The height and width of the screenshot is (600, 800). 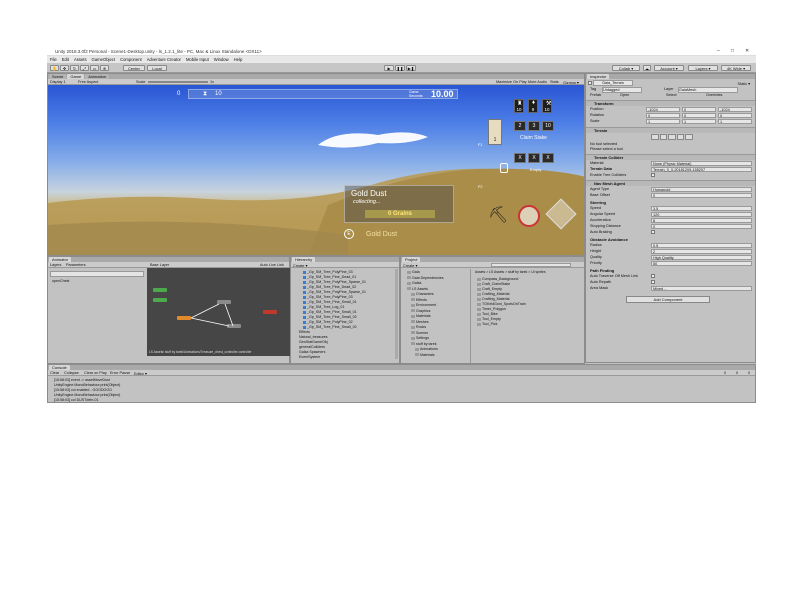 I want to click on step-button: ▶❚, so click(x=411, y=68).